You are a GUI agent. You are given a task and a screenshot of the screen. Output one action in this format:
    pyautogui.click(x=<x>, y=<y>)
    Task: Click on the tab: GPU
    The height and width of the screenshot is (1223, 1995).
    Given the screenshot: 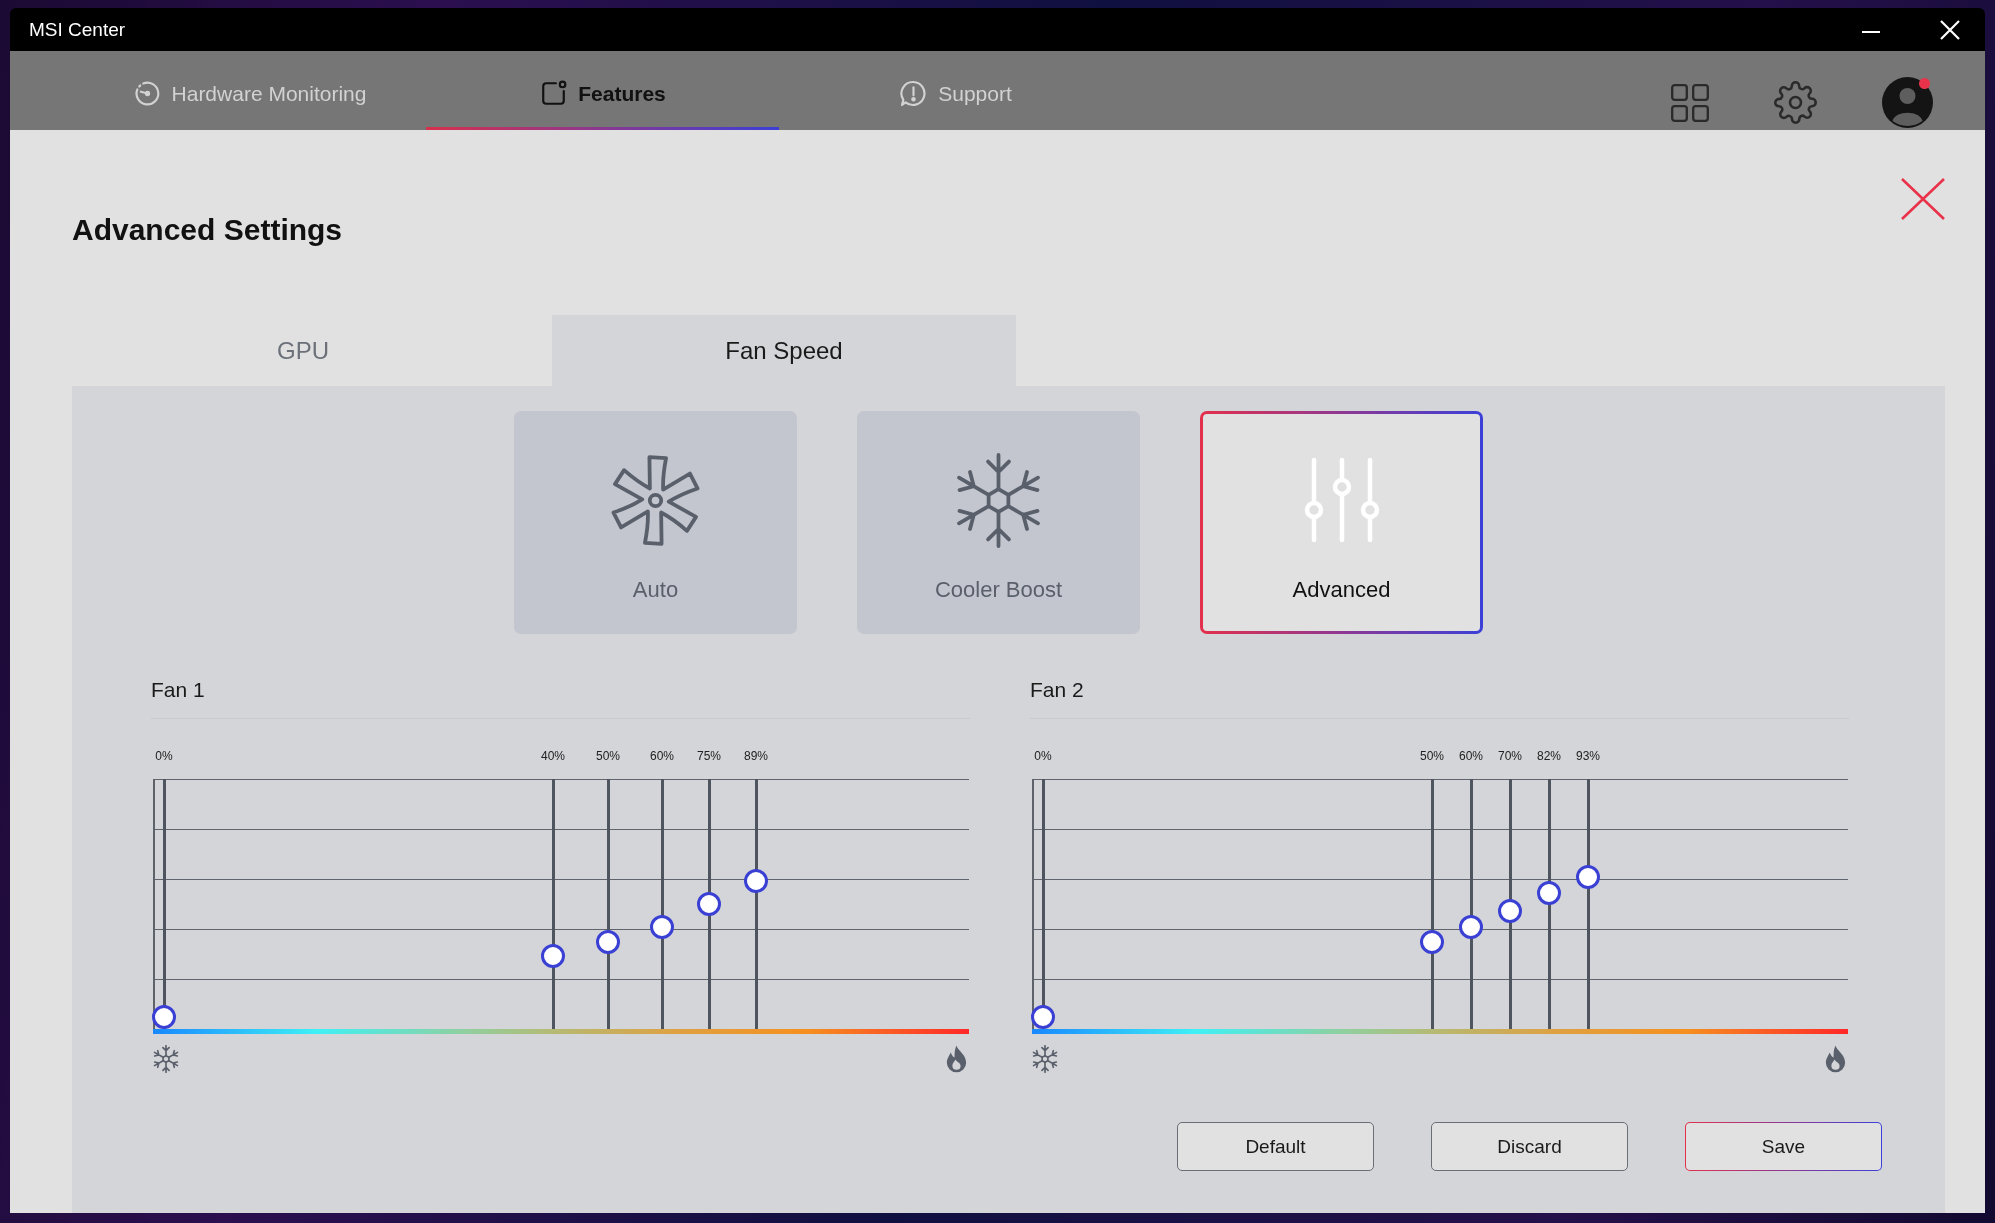 What is the action you would take?
    pyautogui.click(x=312, y=350)
    